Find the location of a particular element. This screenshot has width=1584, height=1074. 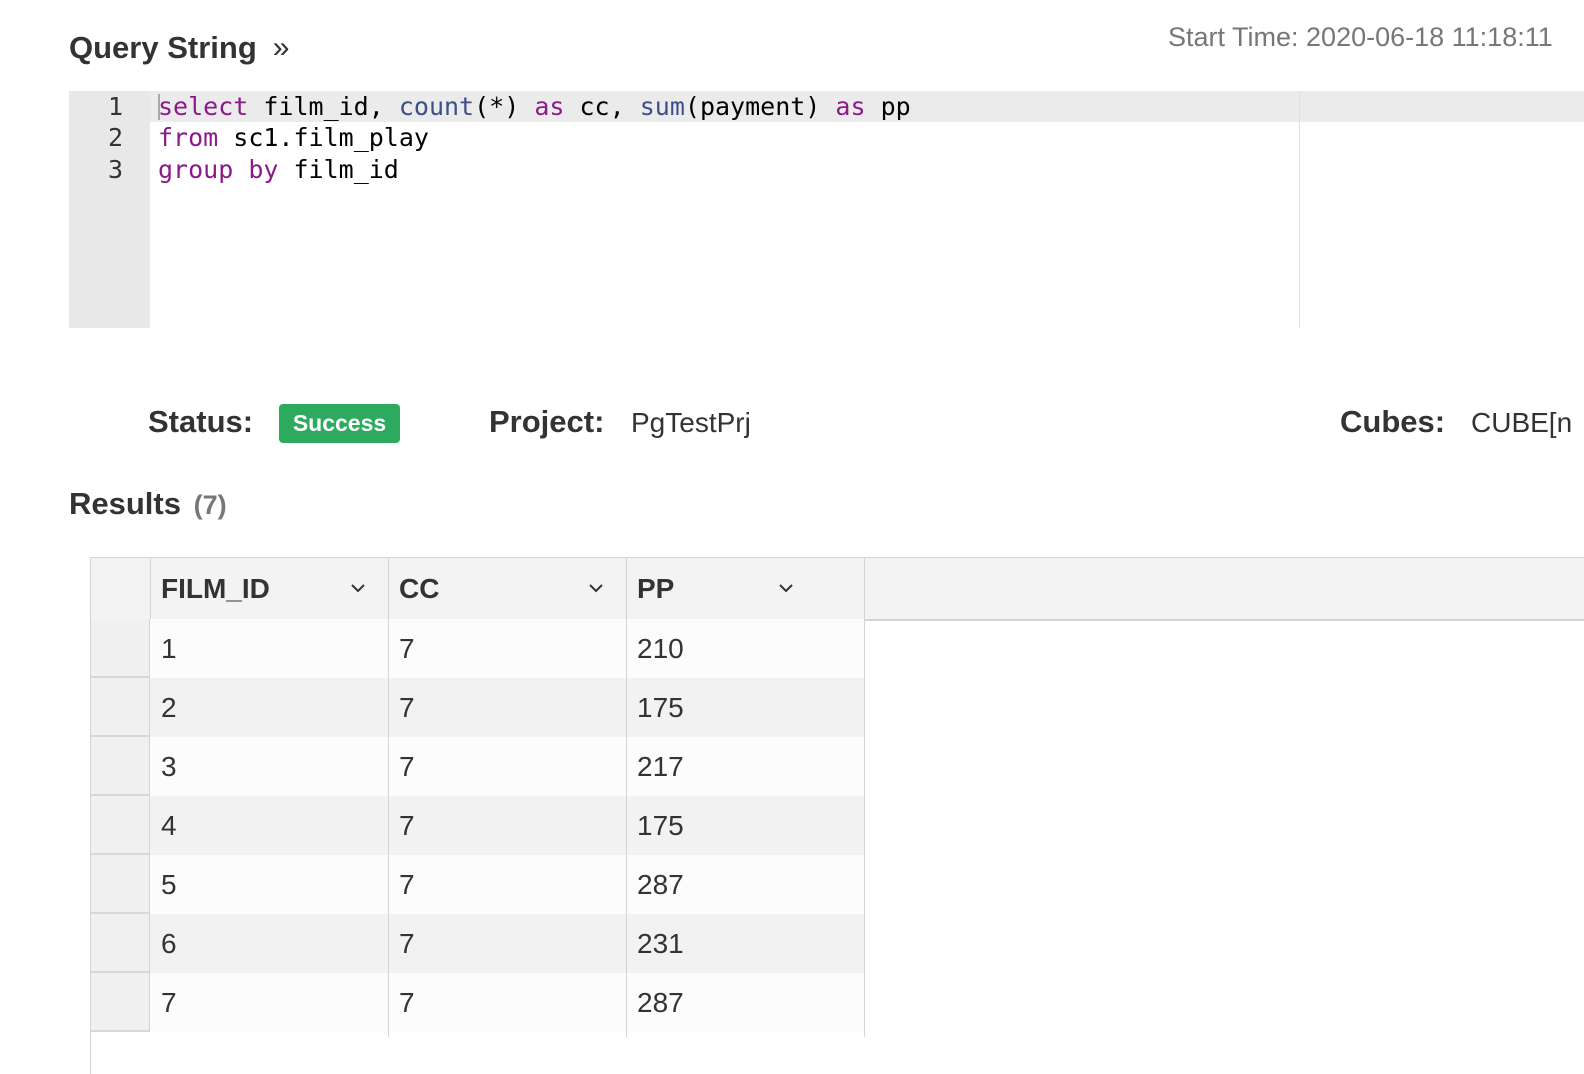

code-line-2: from sc1.film_play is located at coordinates (293, 137).